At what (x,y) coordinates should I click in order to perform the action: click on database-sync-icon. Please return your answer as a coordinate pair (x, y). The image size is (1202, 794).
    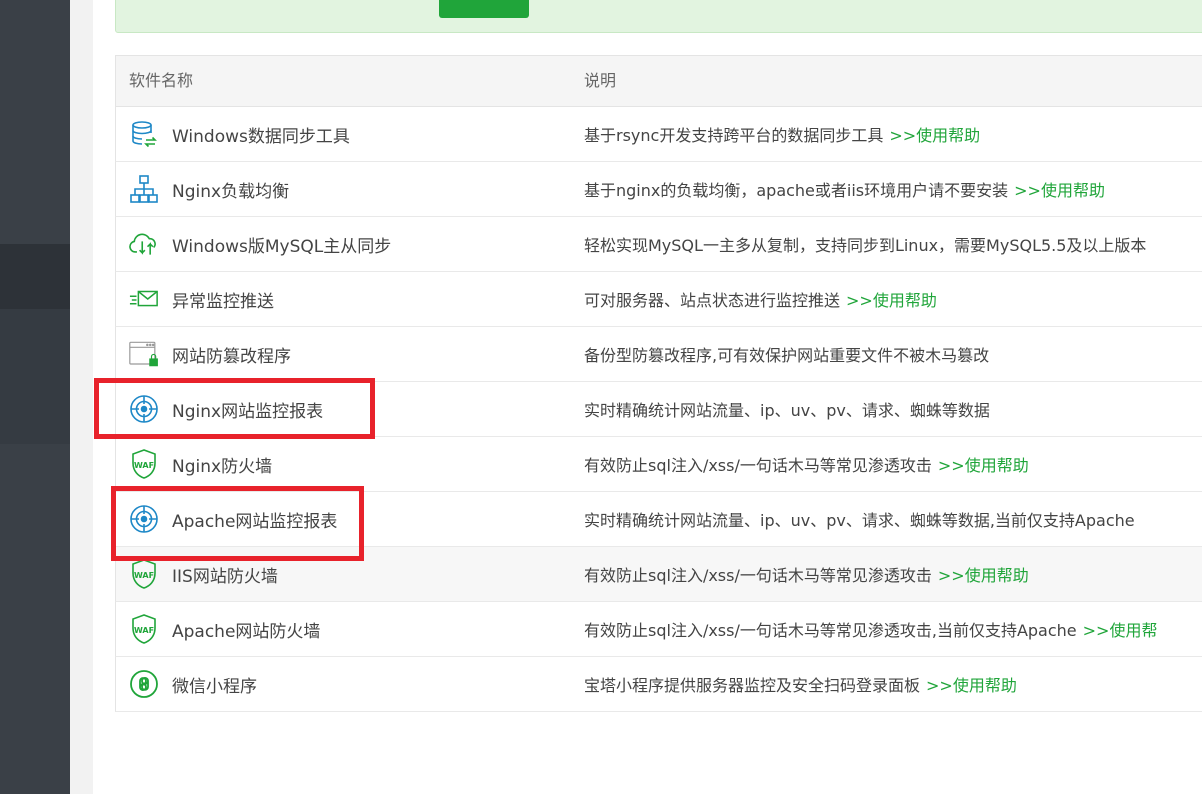
    Looking at the image, I should click on (144, 134).